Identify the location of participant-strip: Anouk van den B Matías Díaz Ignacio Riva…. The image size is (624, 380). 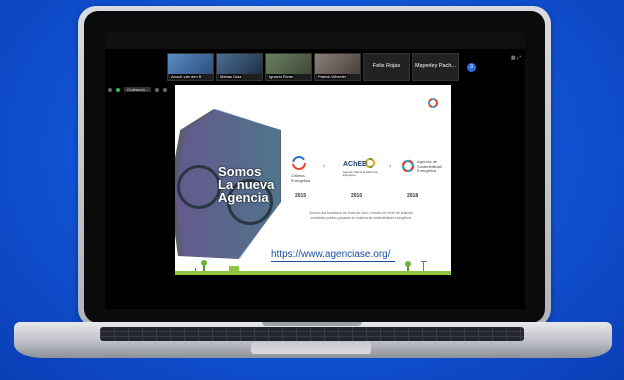
(313, 67).